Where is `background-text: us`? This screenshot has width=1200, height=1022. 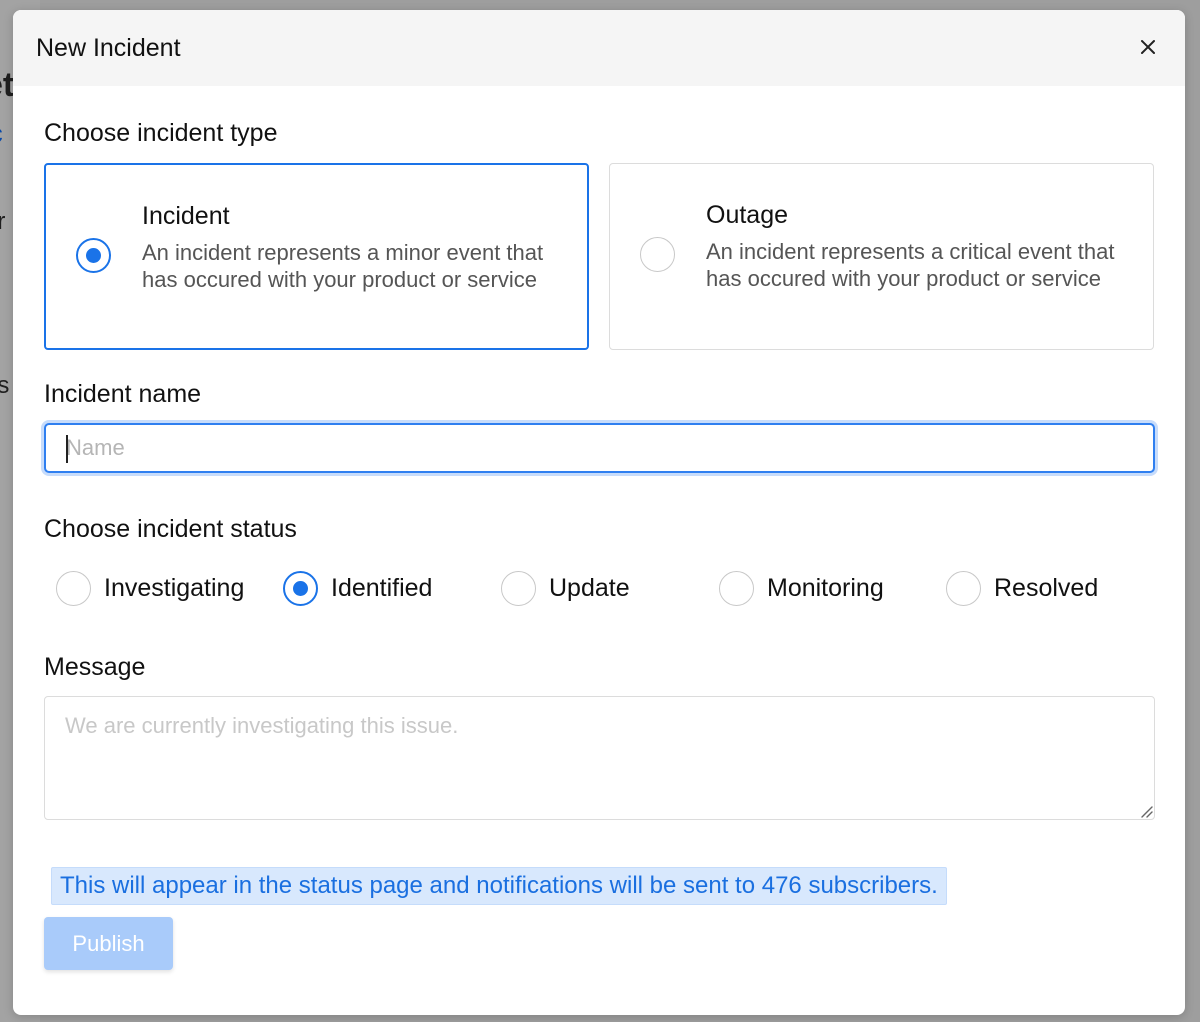
background-text: us is located at coordinates (5, 385).